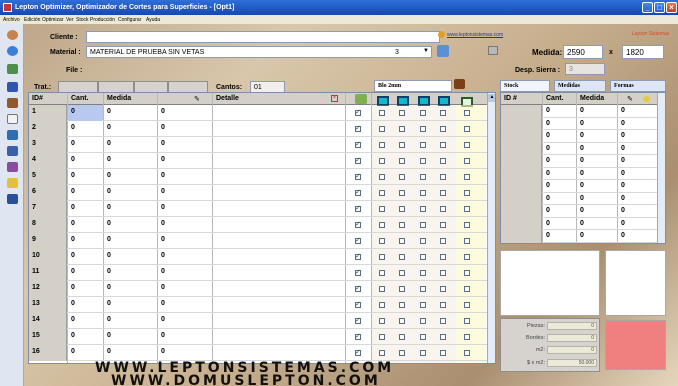 The image size is (678, 386). I want to click on truck-icon, so click(12, 151).